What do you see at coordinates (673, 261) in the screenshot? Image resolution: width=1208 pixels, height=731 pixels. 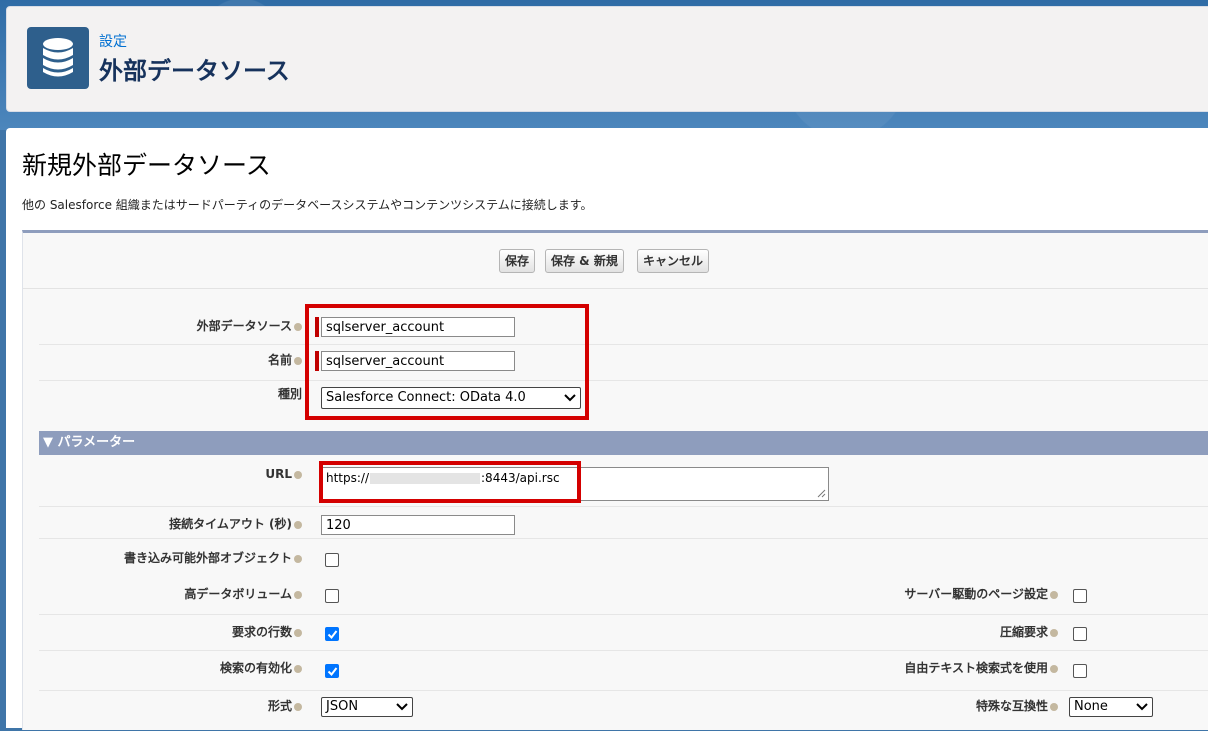 I see `cancel-button: キャンセル` at bounding box center [673, 261].